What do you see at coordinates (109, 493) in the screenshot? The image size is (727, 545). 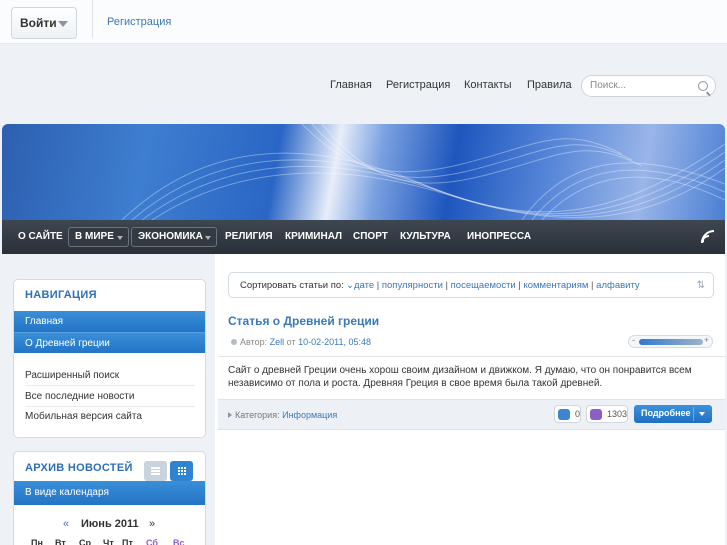 I see `archive-tab-calendar: В виде календаря` at bounding box center [109, 493].